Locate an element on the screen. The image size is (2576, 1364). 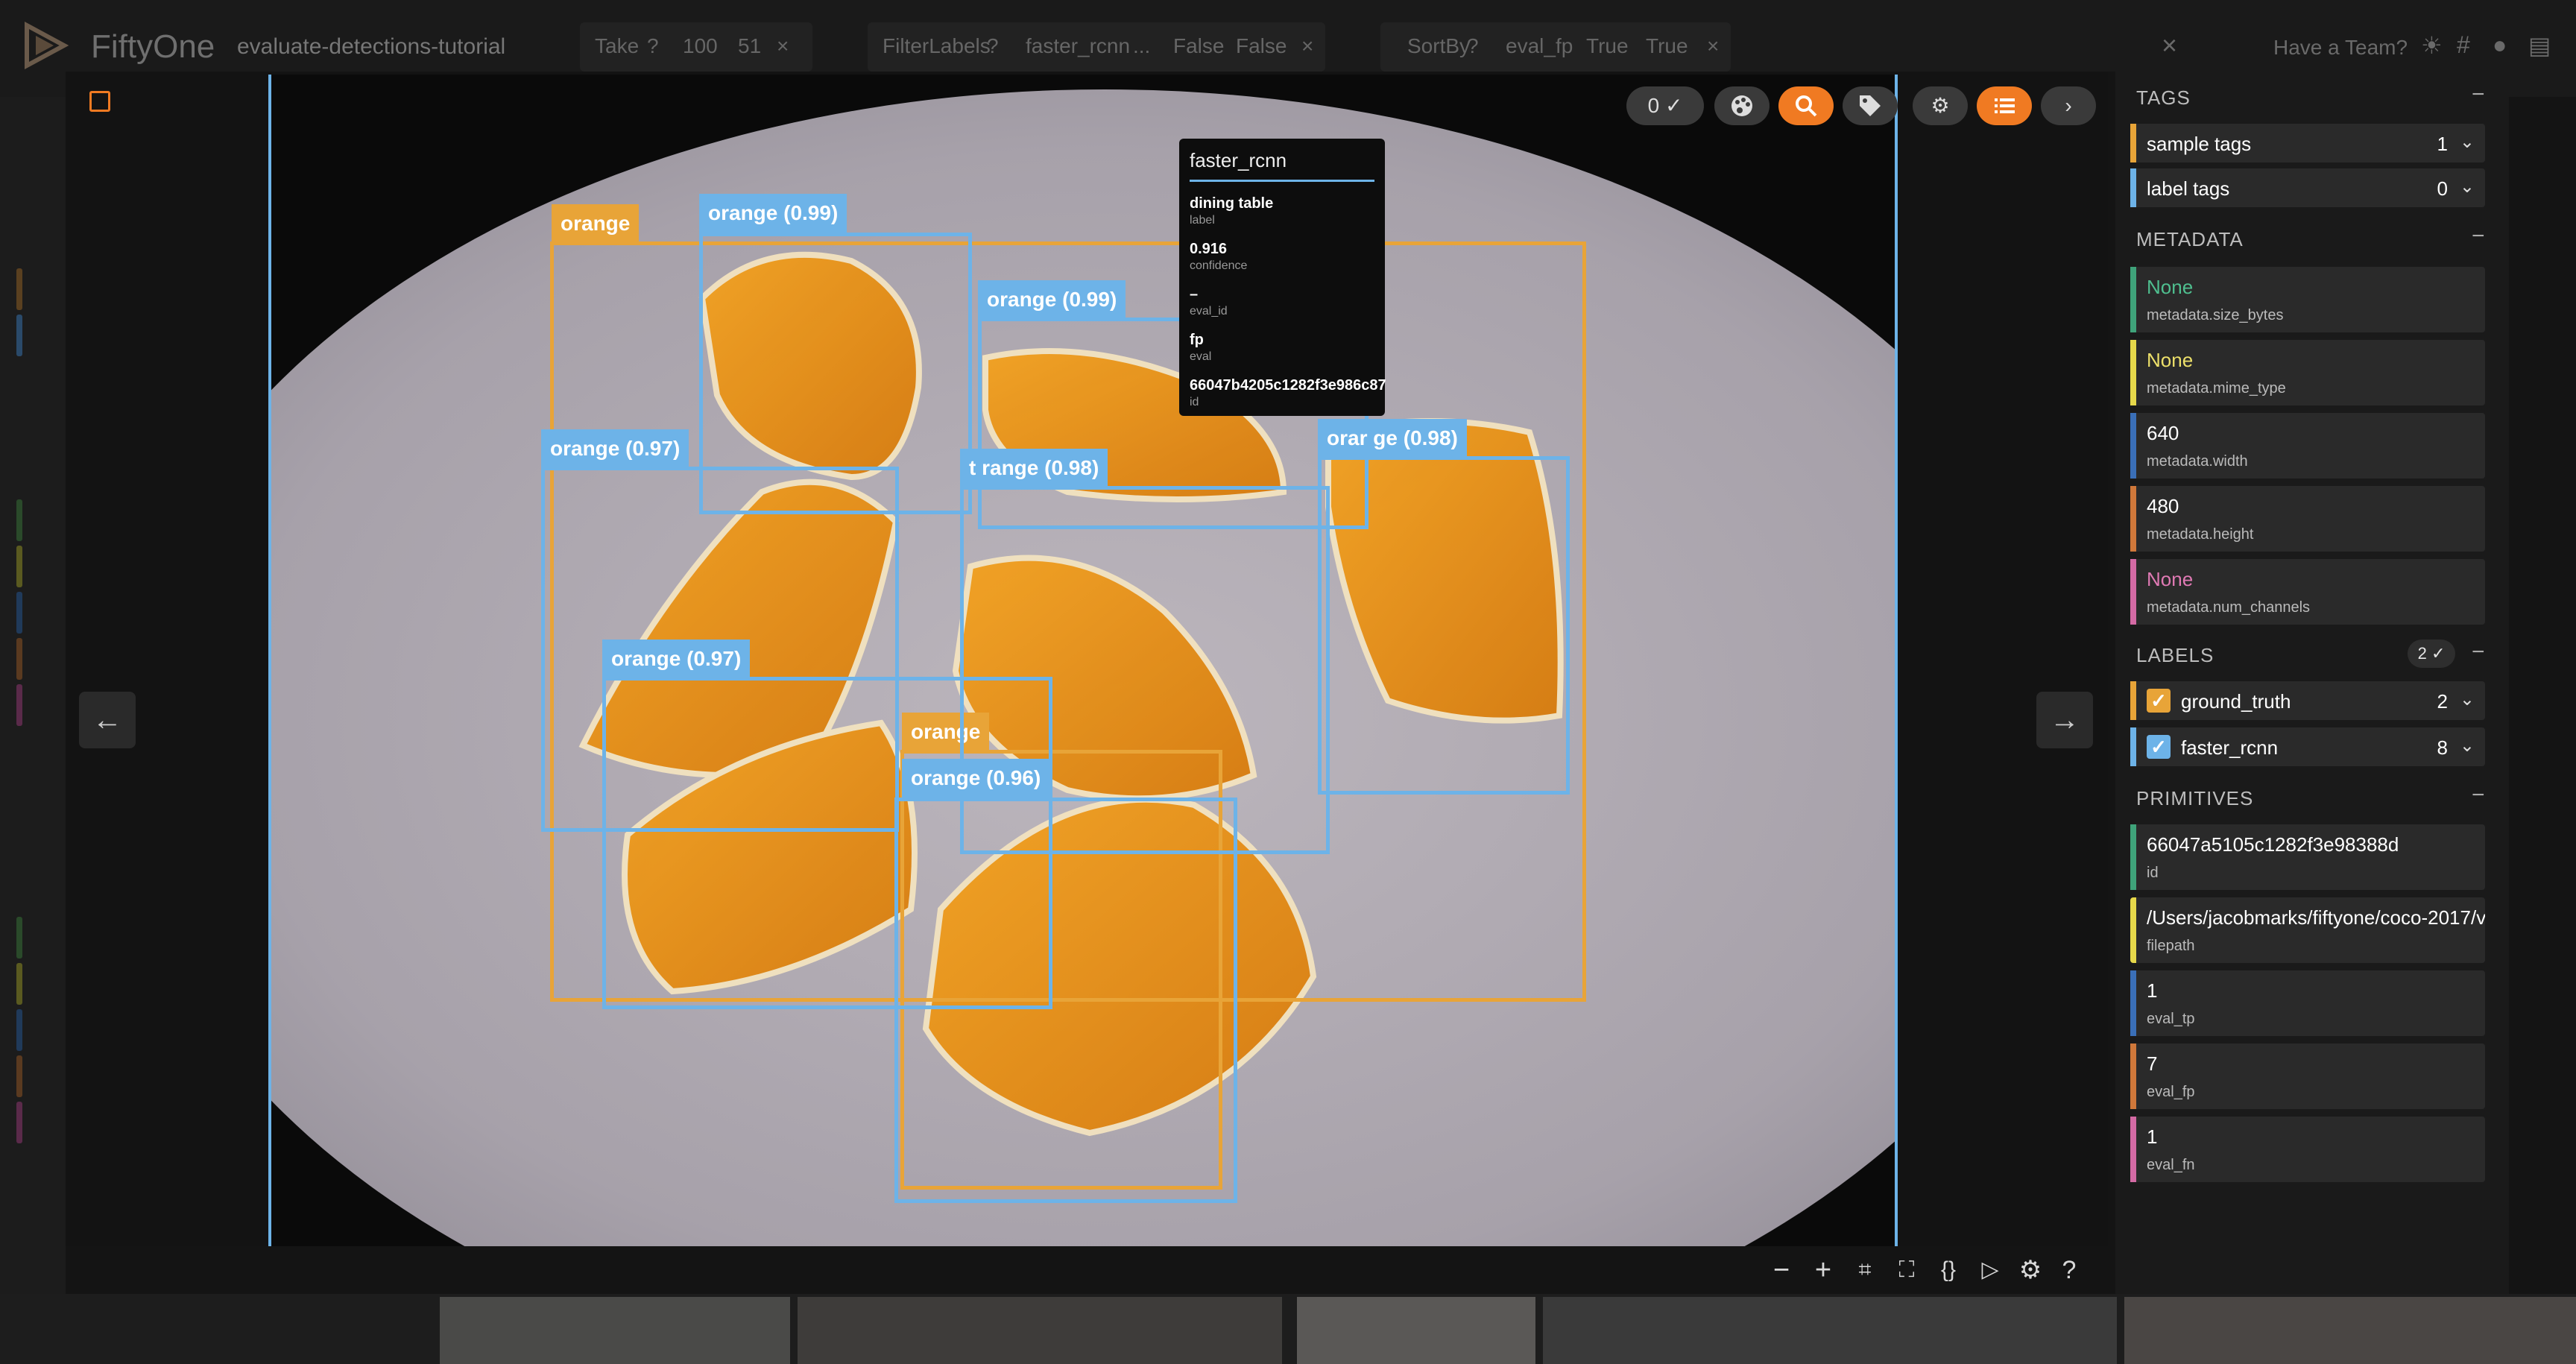
item-label: ground_truth is located at coordinates (2236, 701).